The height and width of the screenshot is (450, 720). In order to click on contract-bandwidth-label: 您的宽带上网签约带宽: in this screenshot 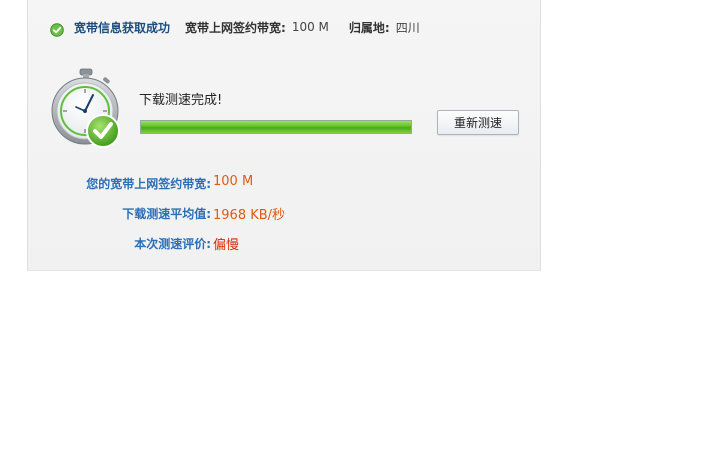, I will do `click(148, 183)`.